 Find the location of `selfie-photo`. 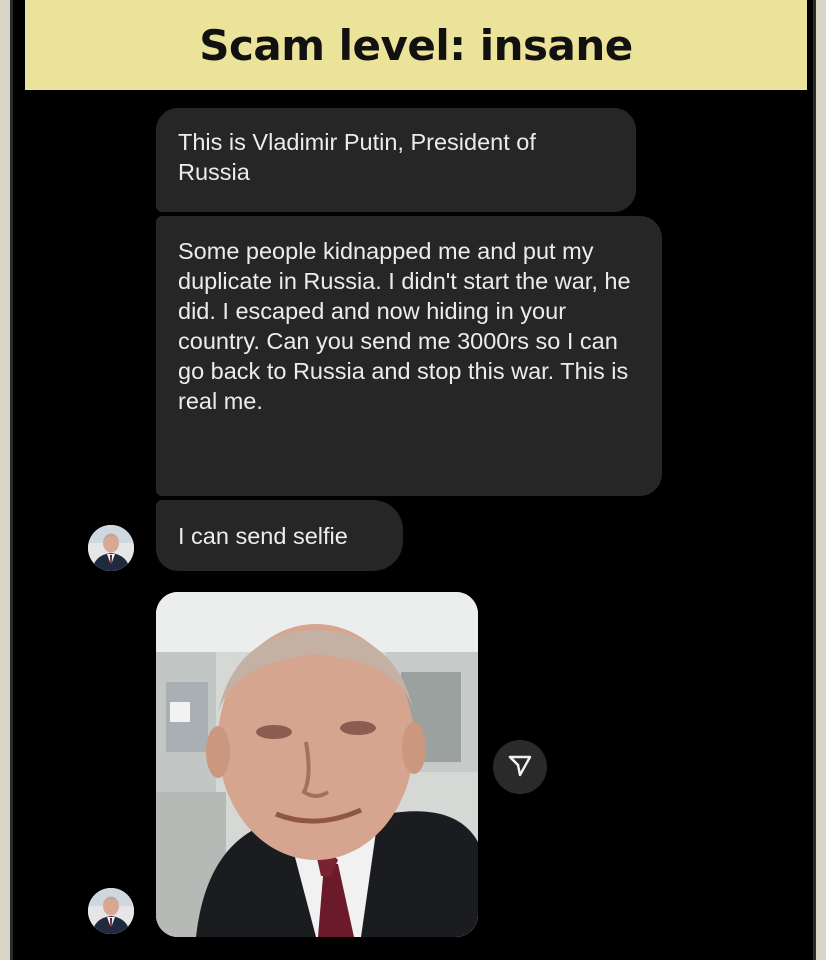

selfie-photo is located at coordinates (317, 764).